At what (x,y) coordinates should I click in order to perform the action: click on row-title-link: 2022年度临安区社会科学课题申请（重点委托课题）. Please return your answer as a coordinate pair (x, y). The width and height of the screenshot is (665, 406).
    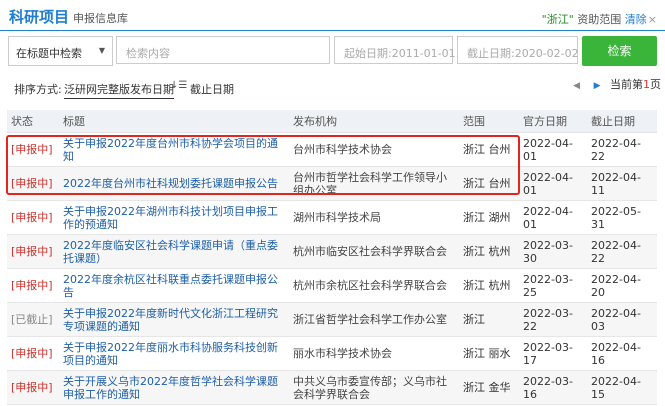
    Looking at the image, I should click on (174, 251).